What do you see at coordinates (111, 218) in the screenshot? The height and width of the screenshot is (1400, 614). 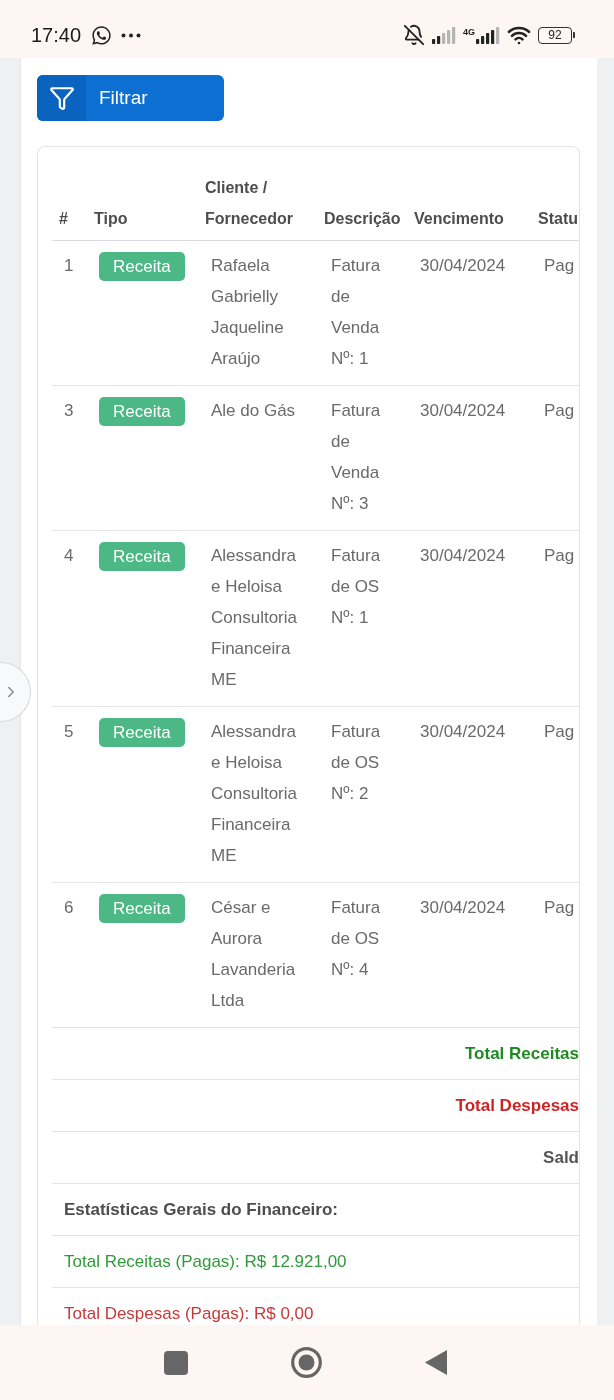 I see `column-header: Tipo` at bounding box center [111, 218].